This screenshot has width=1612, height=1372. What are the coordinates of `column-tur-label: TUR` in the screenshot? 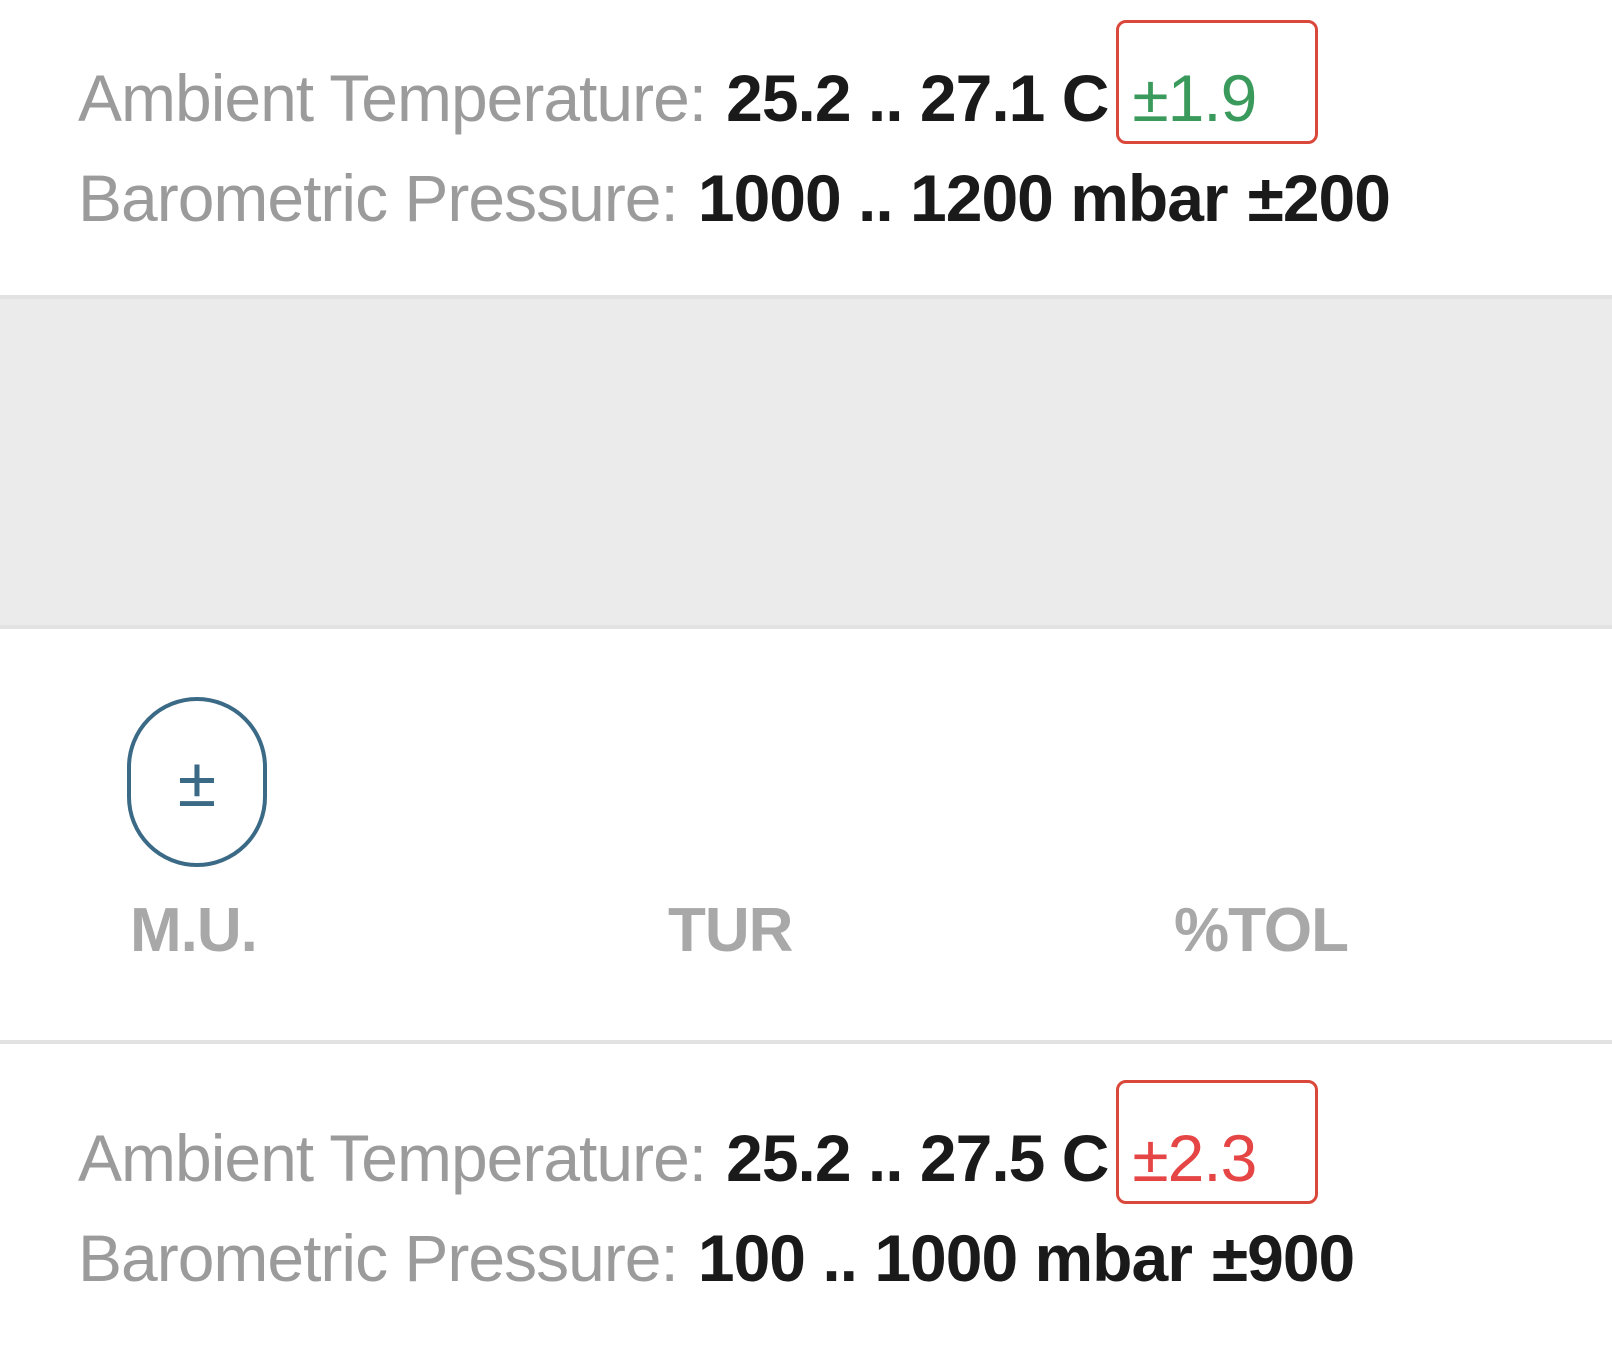 It's located at (730, 930).